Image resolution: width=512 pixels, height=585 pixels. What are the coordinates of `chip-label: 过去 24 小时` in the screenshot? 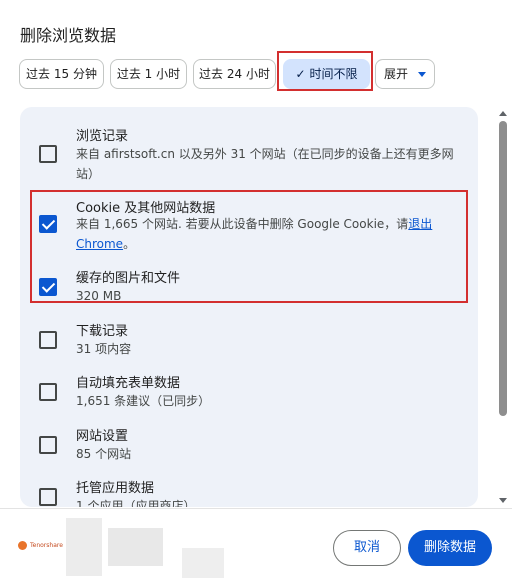 It's located at (234, 74).